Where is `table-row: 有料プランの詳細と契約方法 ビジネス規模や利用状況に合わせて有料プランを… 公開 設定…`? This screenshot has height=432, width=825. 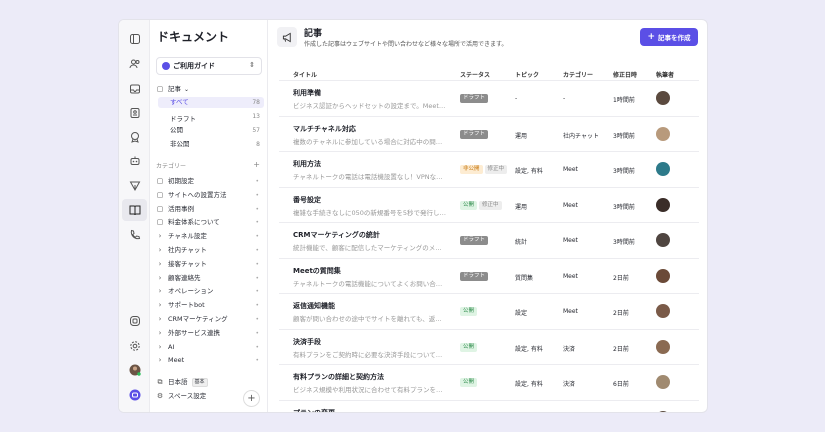 table-row: 有料プランの詳細と契約方法 ビジネス規模や利用状況に合わせて有料プランを… 公開 設定… is located at coordinates (489, 383).